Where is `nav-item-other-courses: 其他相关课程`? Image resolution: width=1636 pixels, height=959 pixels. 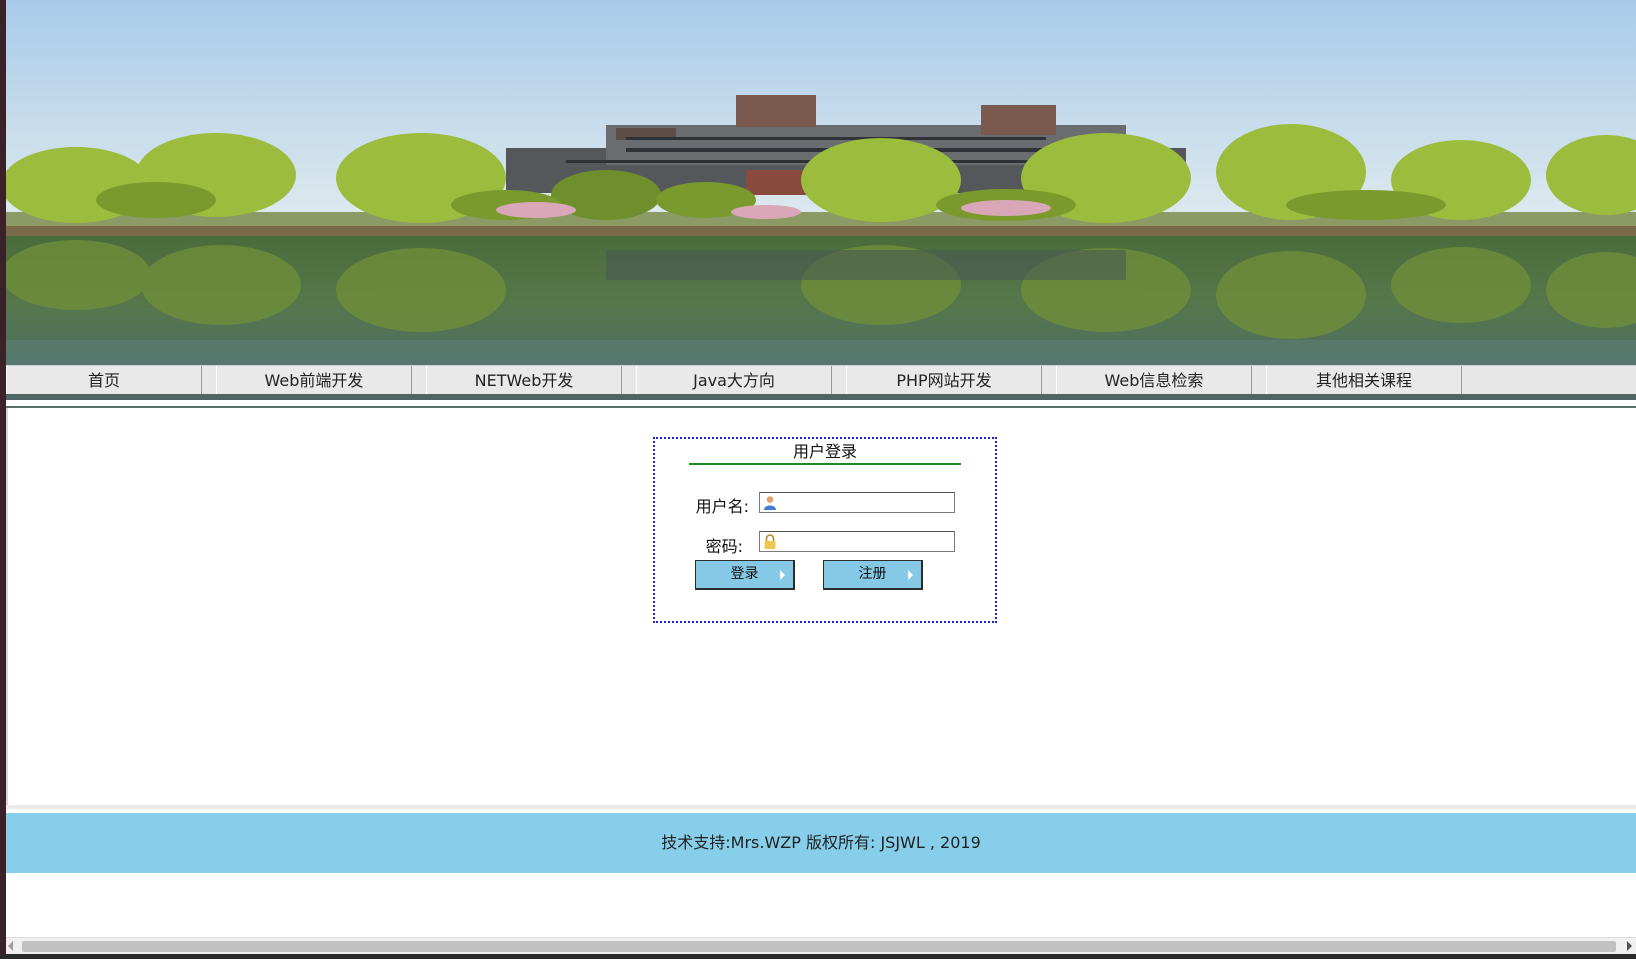
nav-item-other-courses: 其他相关课程 is located at coordinates (1364, 380).